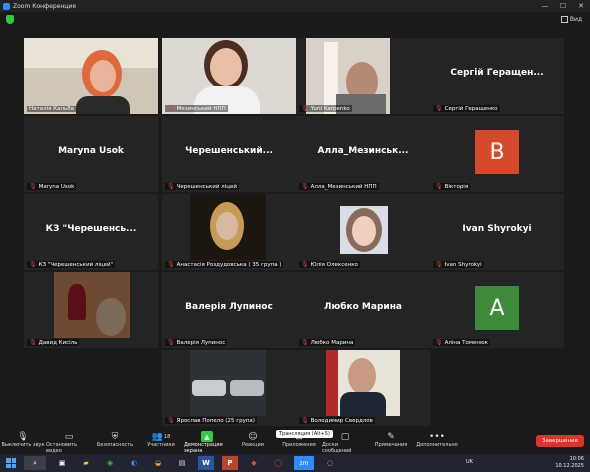  What do you see at coordinates (229, 307) in the screenshot?
I see `participant-display-name: Валерія Лупинос` at bounding box center [229, 307].